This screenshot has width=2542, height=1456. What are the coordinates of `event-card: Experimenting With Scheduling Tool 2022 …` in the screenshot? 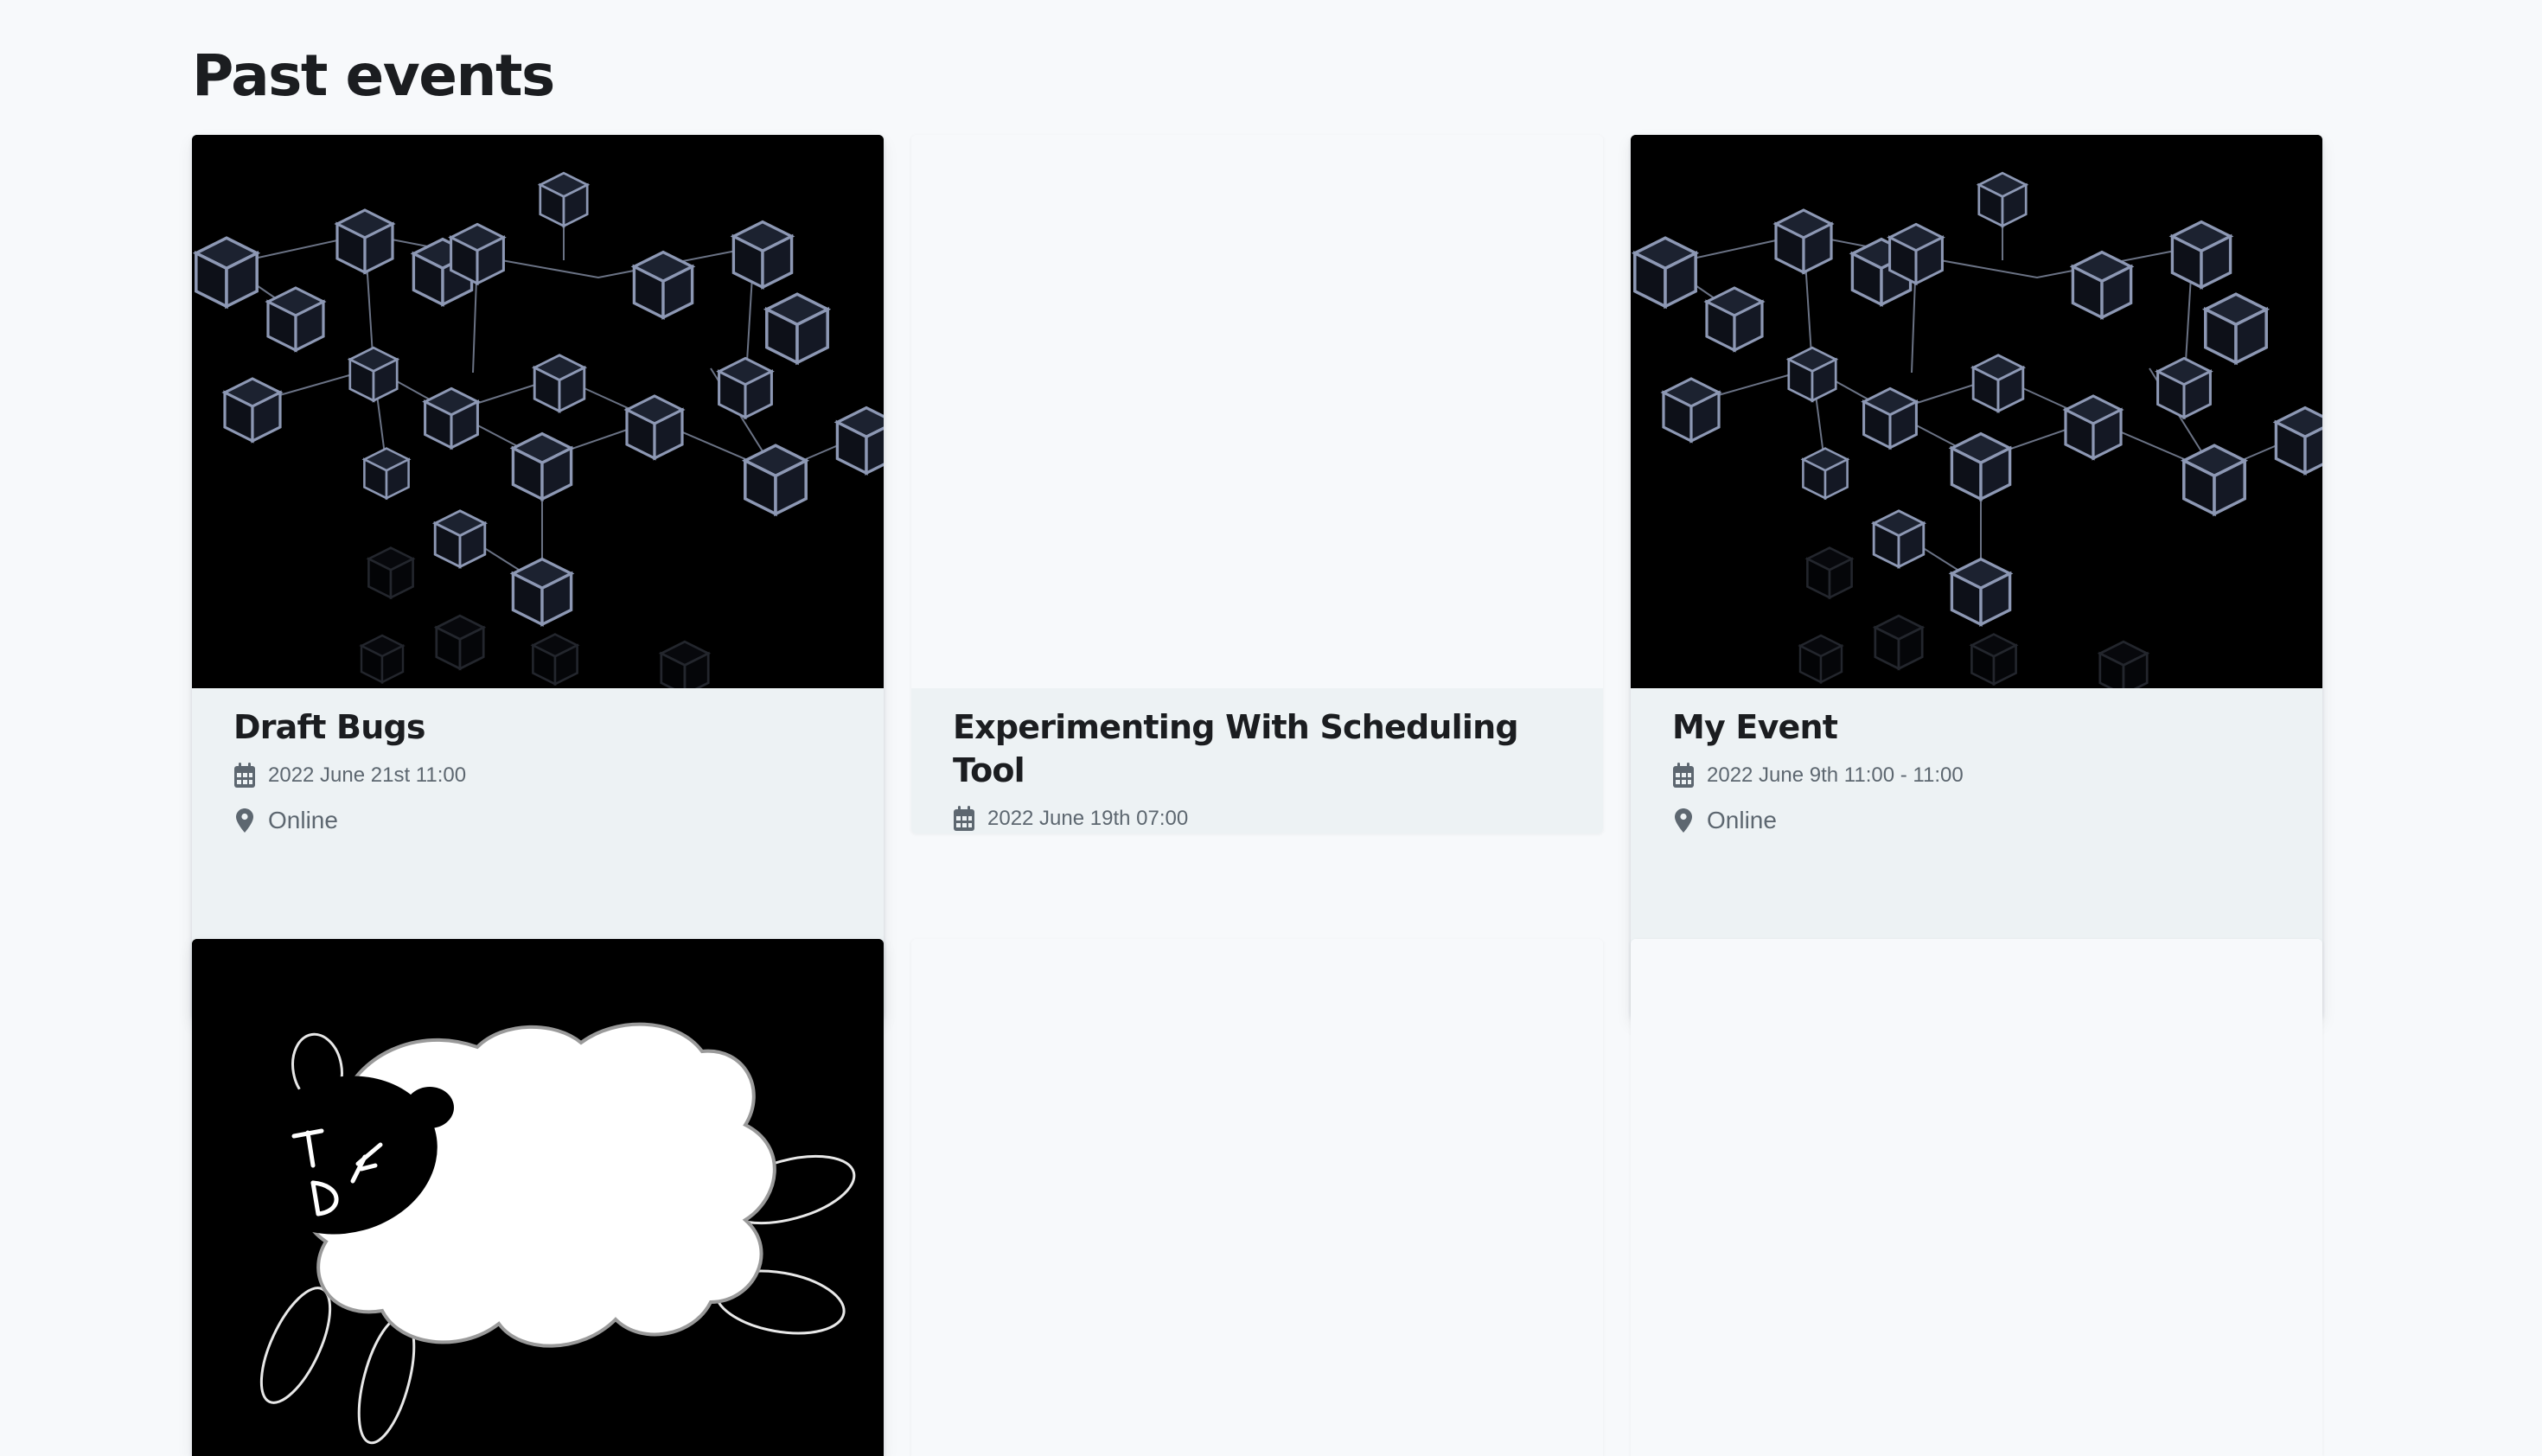 It's located at (1257, 484).